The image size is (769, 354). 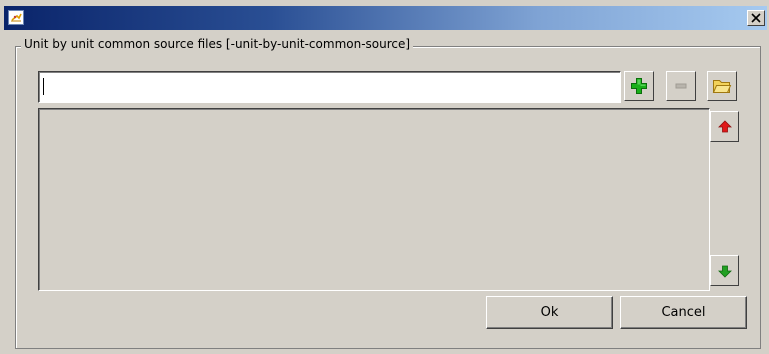 What do you see at coordinates (549, 312) in the screenshot?
I see `ok-button: Ok` at bounding box center [549, 312].